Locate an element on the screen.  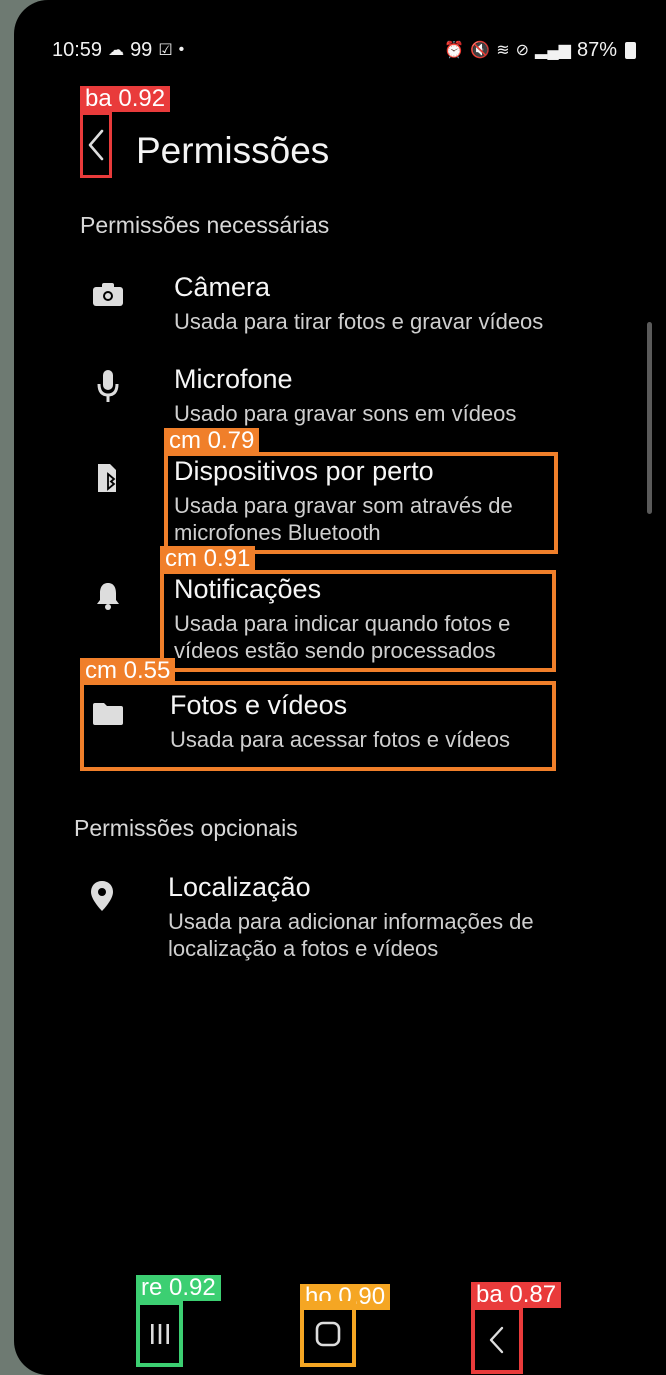
detection-label-recents: re 0.92 is located at coordinates (178, 1288).